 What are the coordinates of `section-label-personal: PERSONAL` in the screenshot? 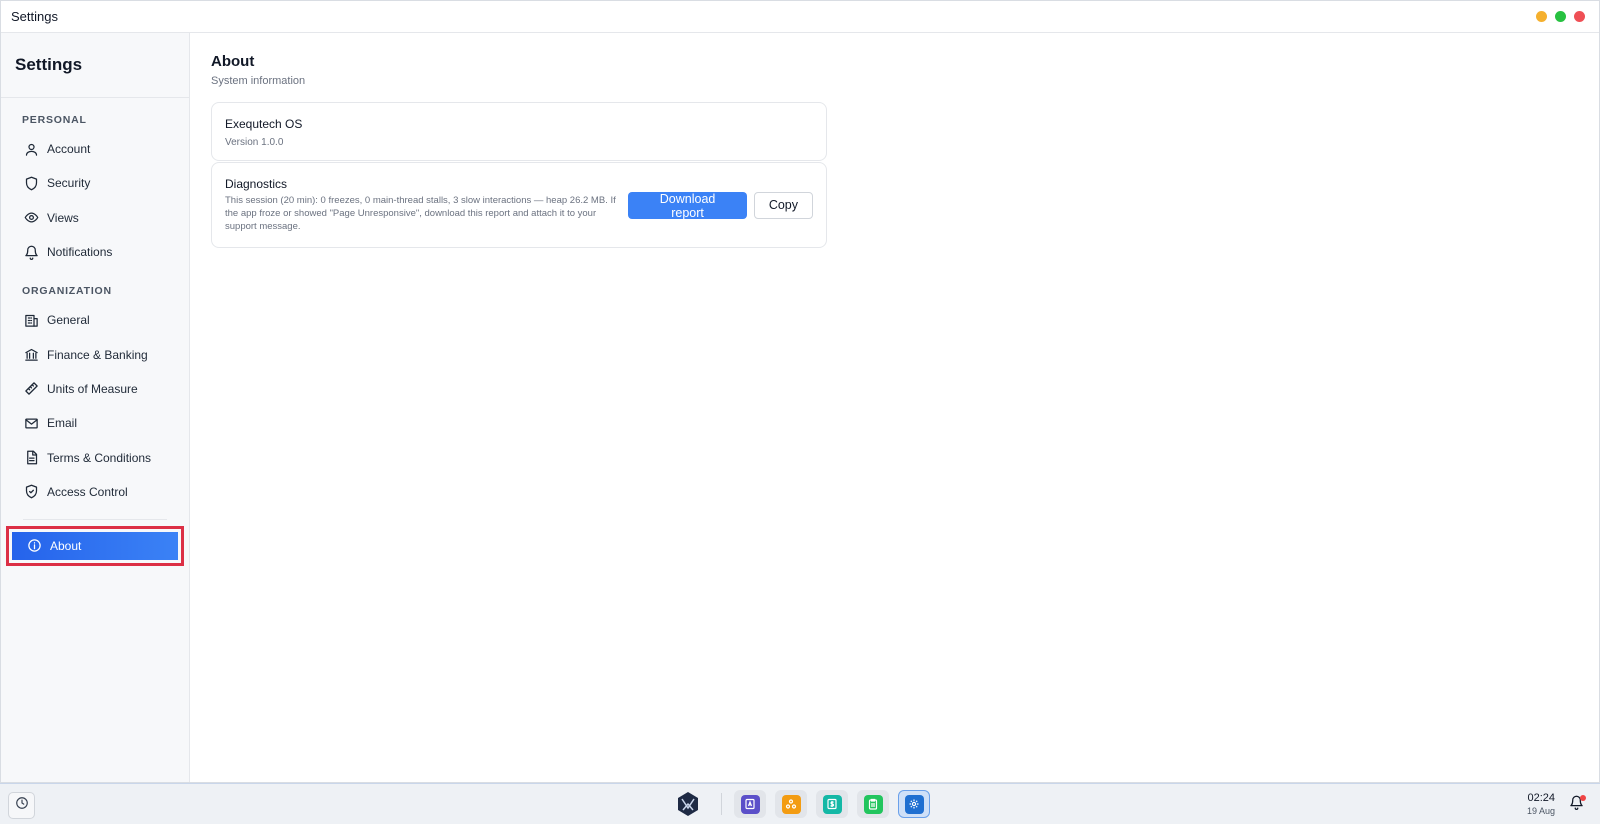 It's located at (54, 120).